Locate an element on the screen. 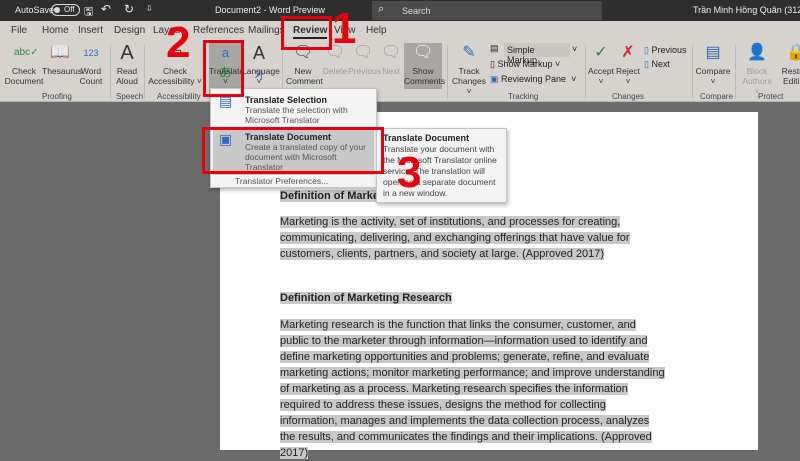  reject-button: ✗ Reject ˅ is located at coordinates (628, 64).